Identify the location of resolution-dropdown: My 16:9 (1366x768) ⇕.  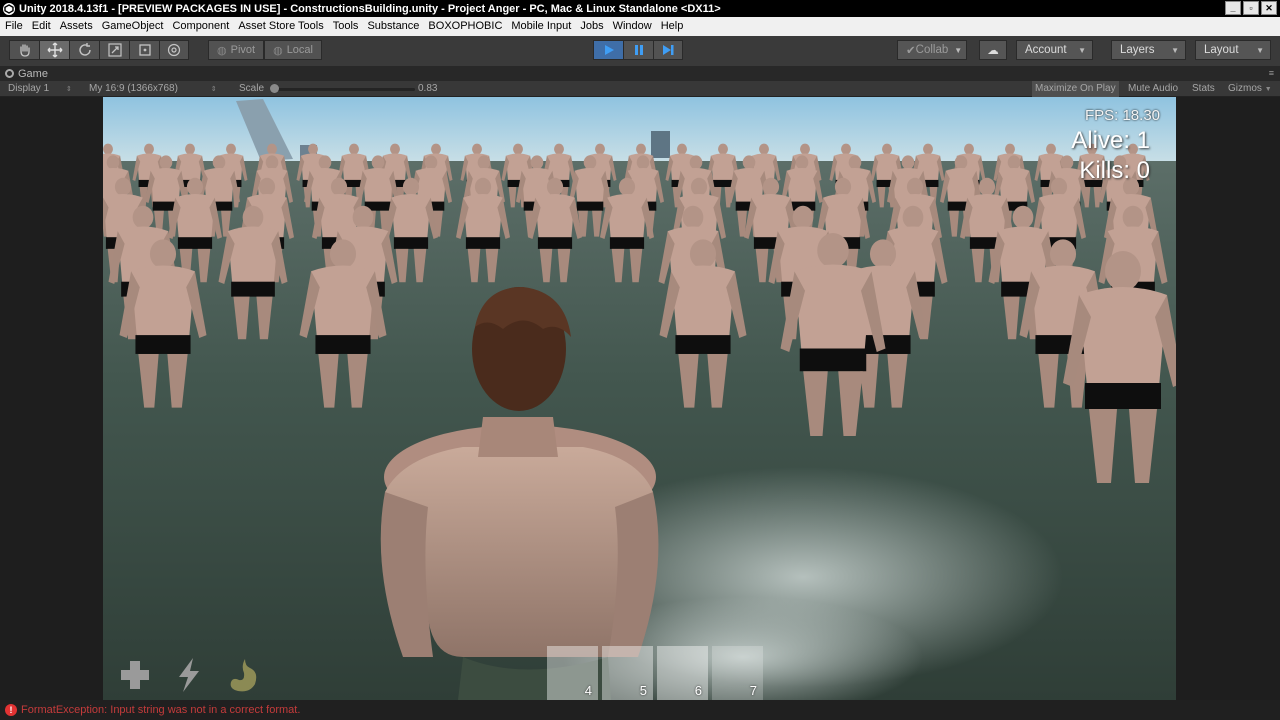
(153, 89).